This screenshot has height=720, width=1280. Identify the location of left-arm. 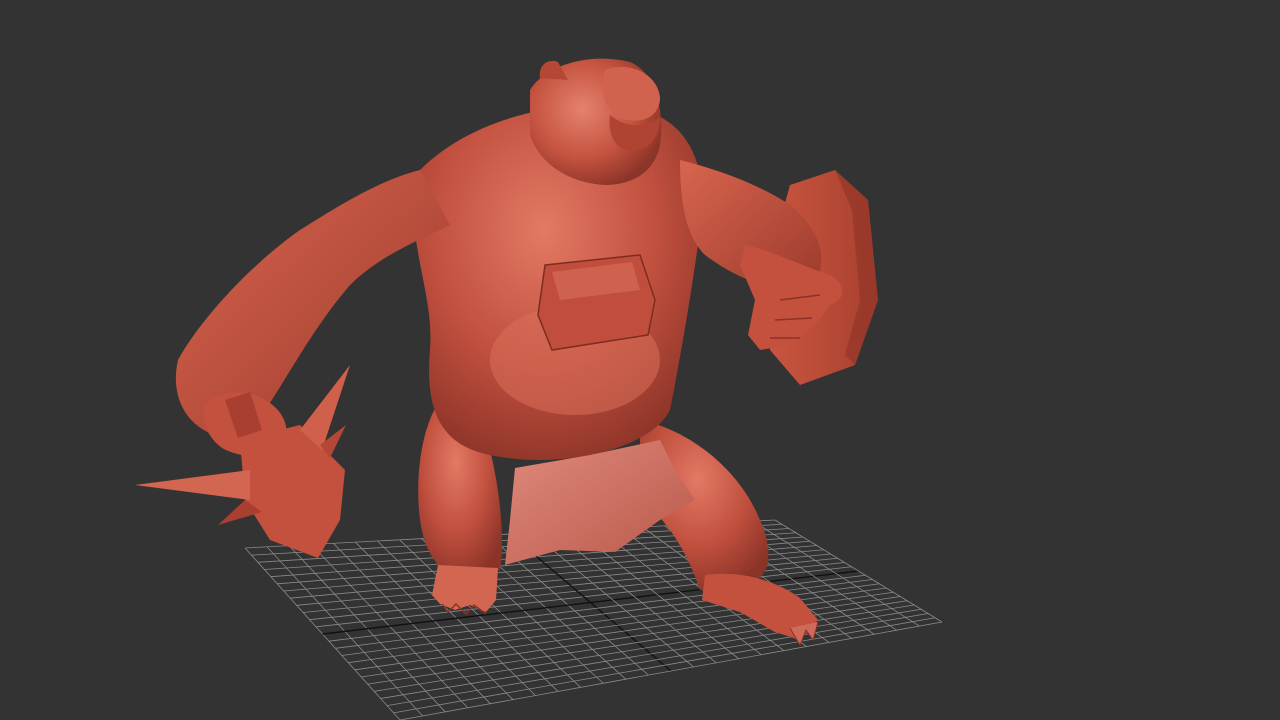
(312, 303).